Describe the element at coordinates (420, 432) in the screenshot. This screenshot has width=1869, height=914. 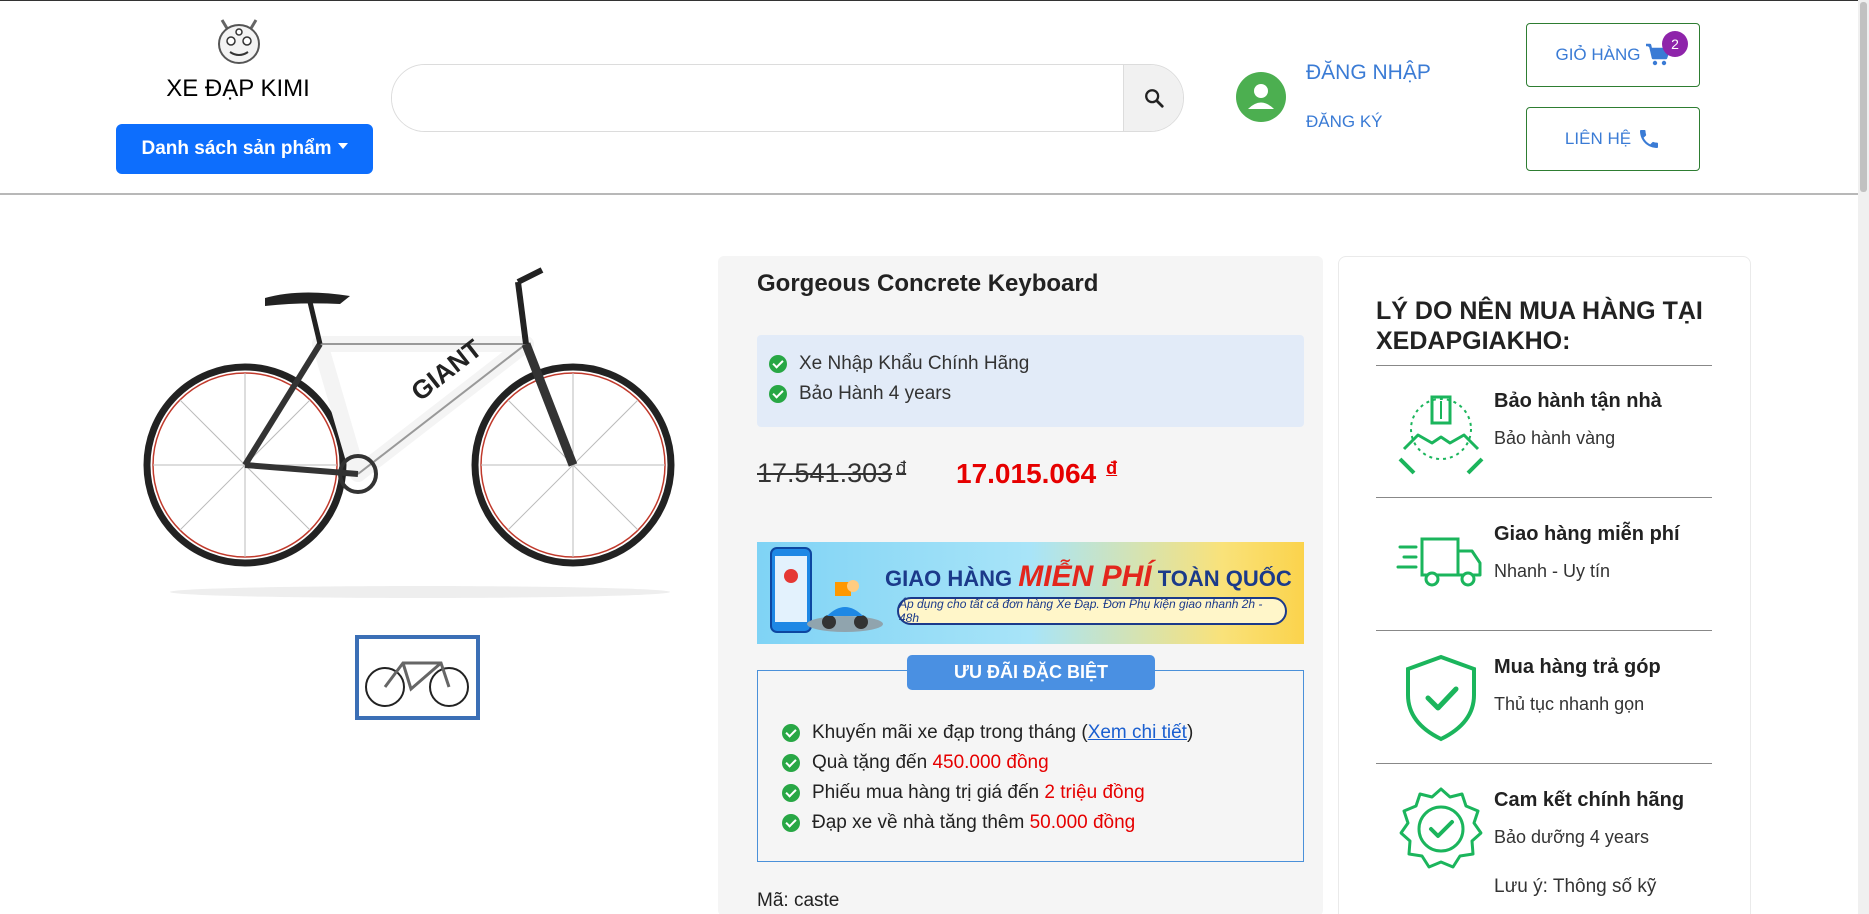
I see `product-main-image: GIANT` at that location.